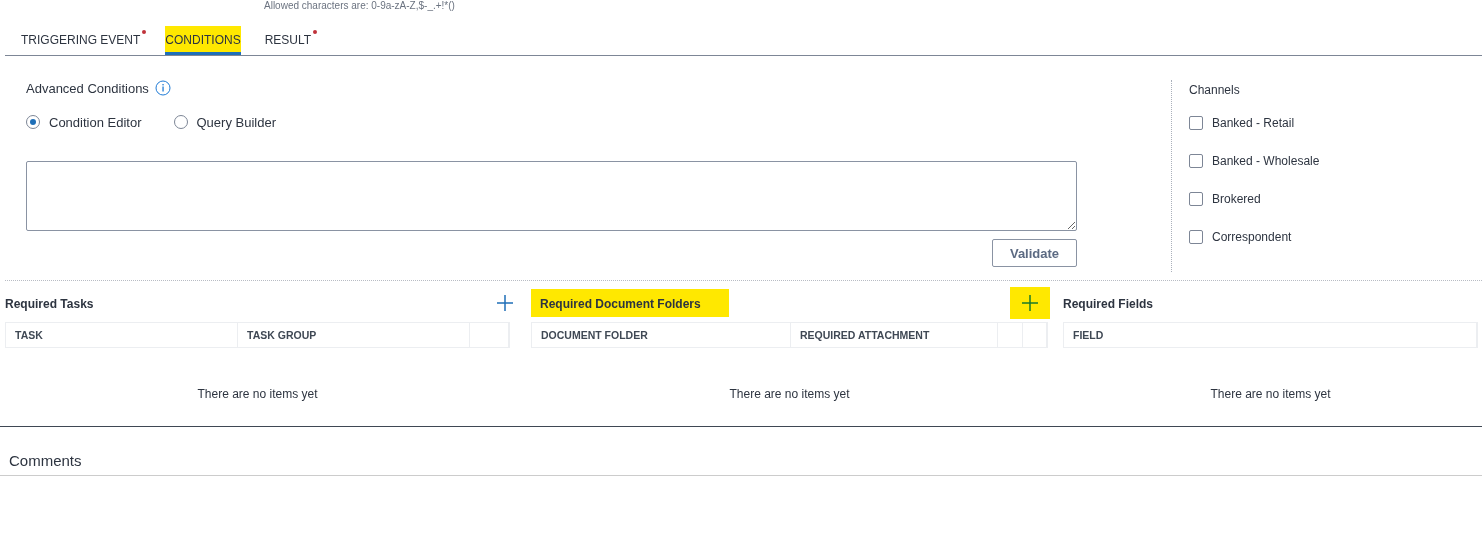 This screenshot has height=550, width=1482. I want to click on column-header: REQUIRED ATTACHMENT, so click(894, 335).